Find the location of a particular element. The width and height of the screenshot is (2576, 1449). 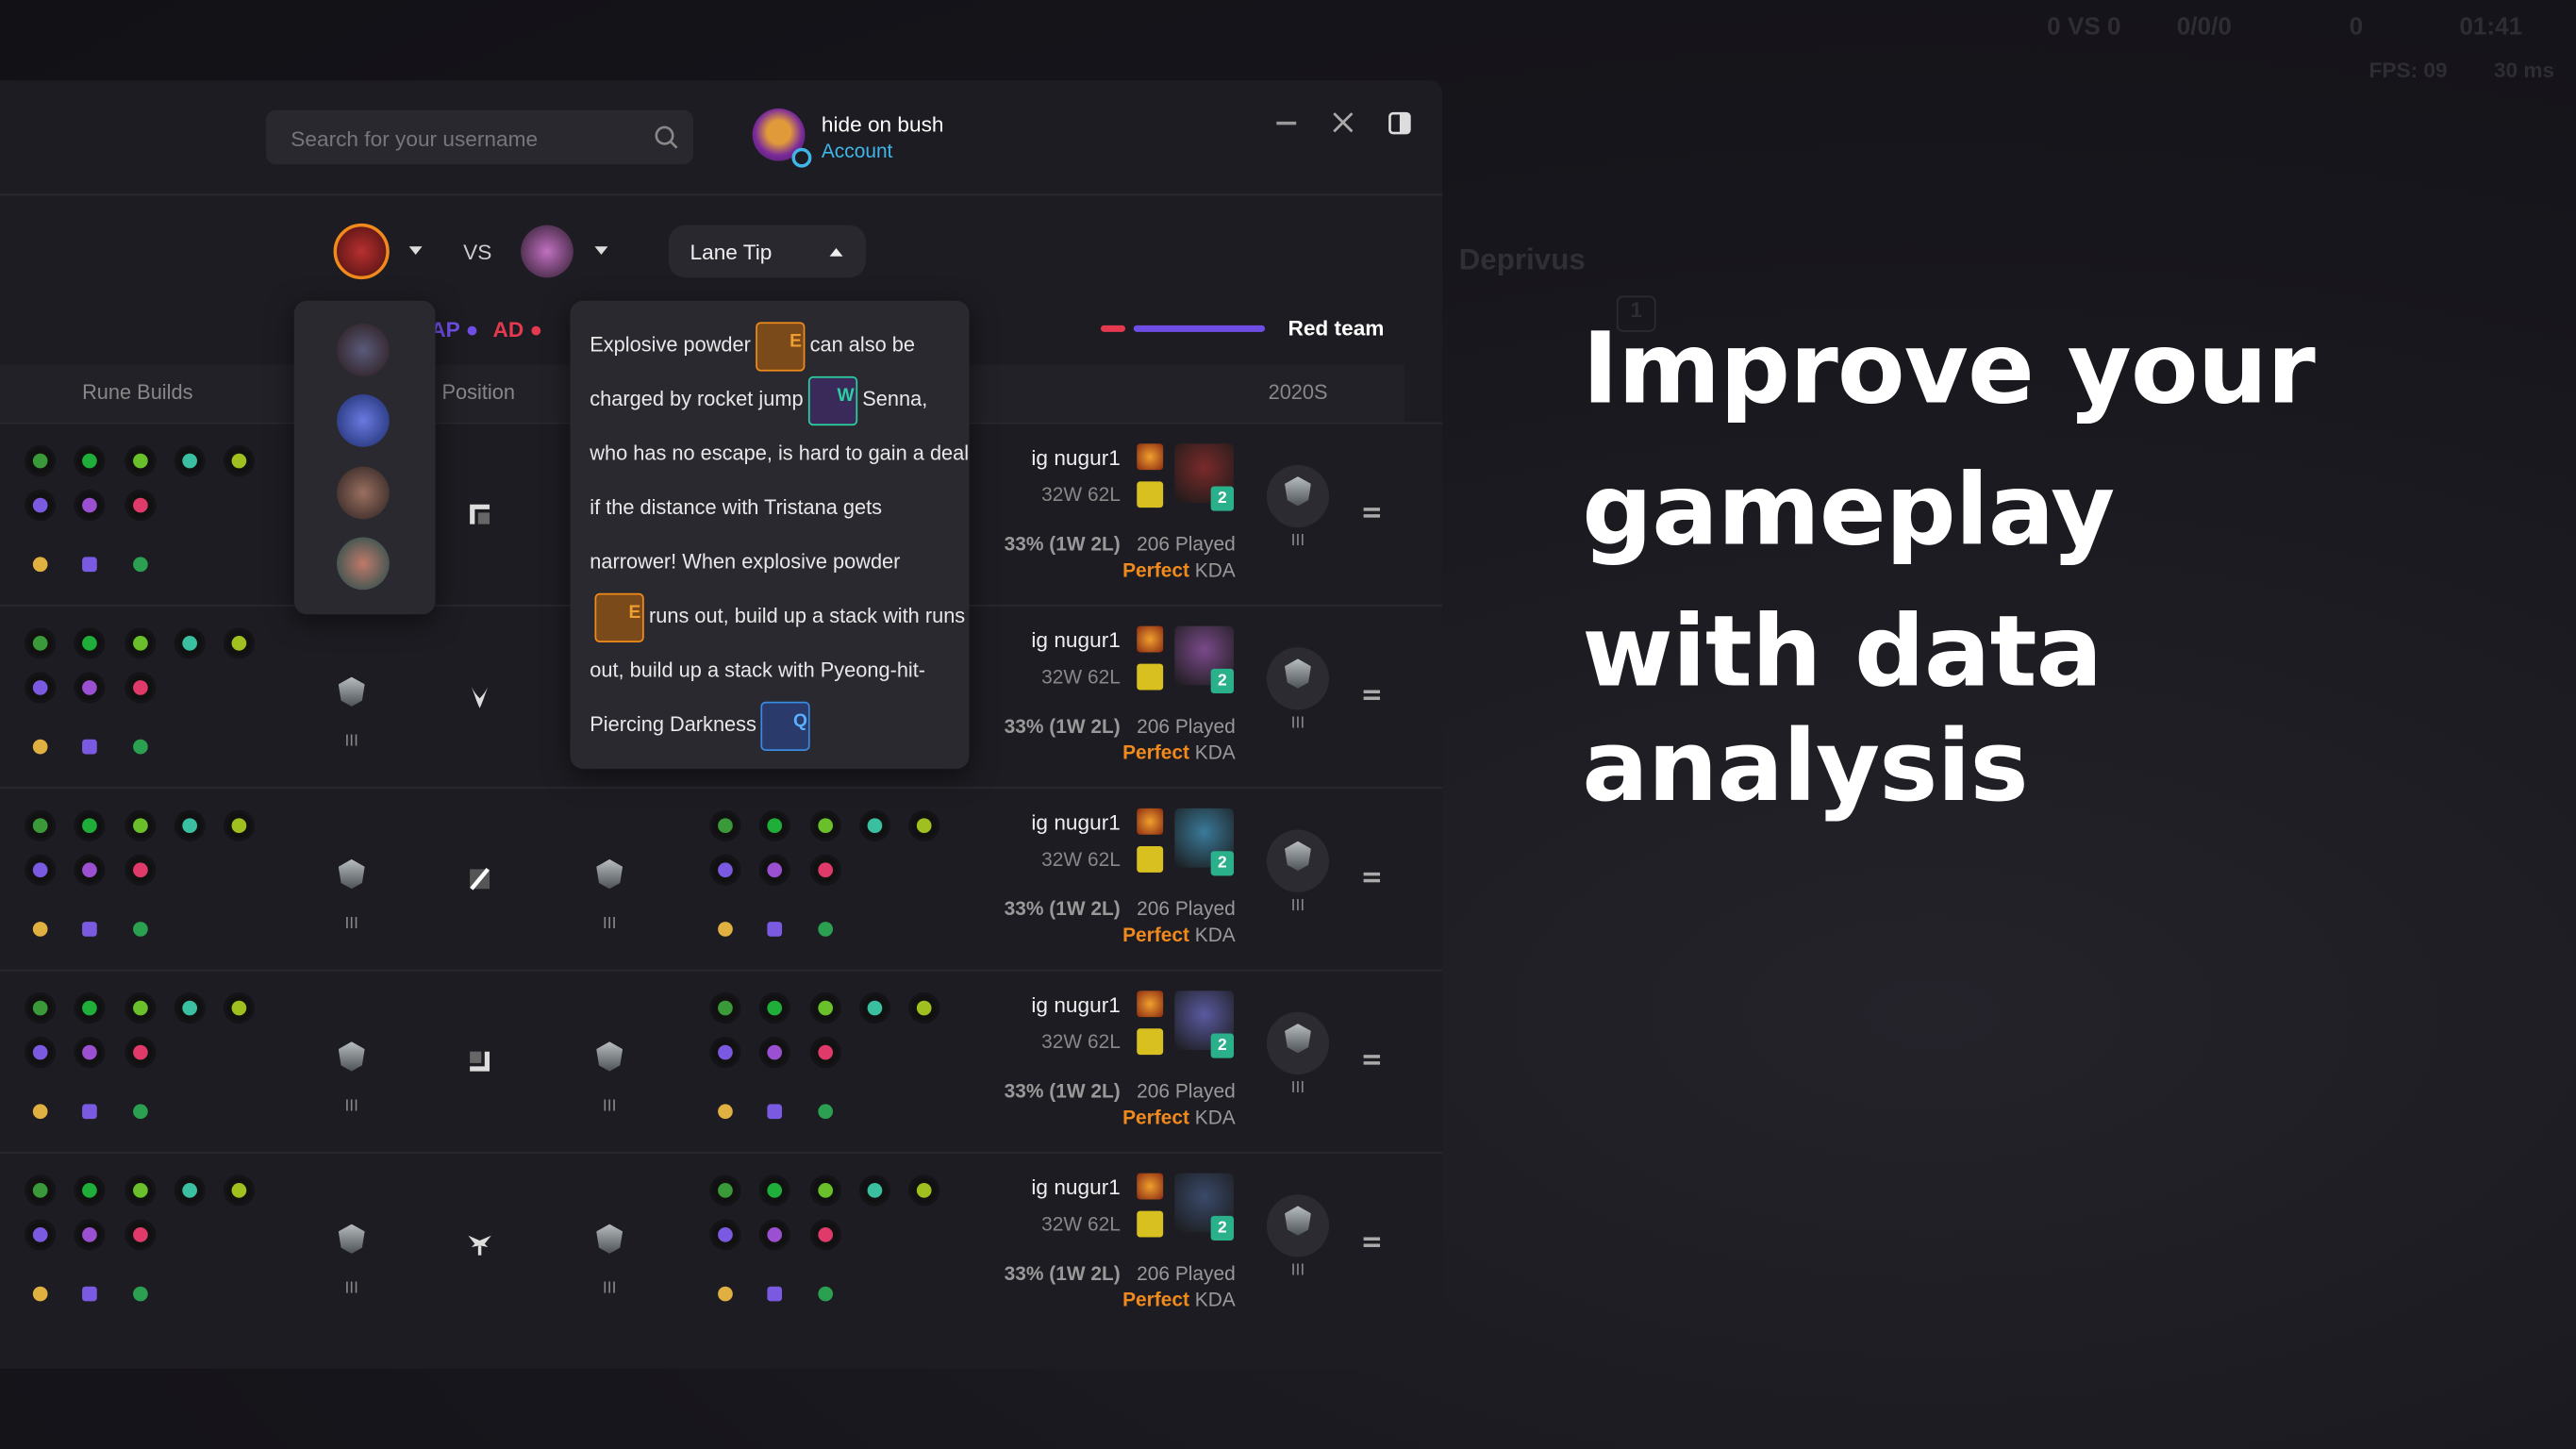

minimize-icon is located at coordinates (1286, 123).